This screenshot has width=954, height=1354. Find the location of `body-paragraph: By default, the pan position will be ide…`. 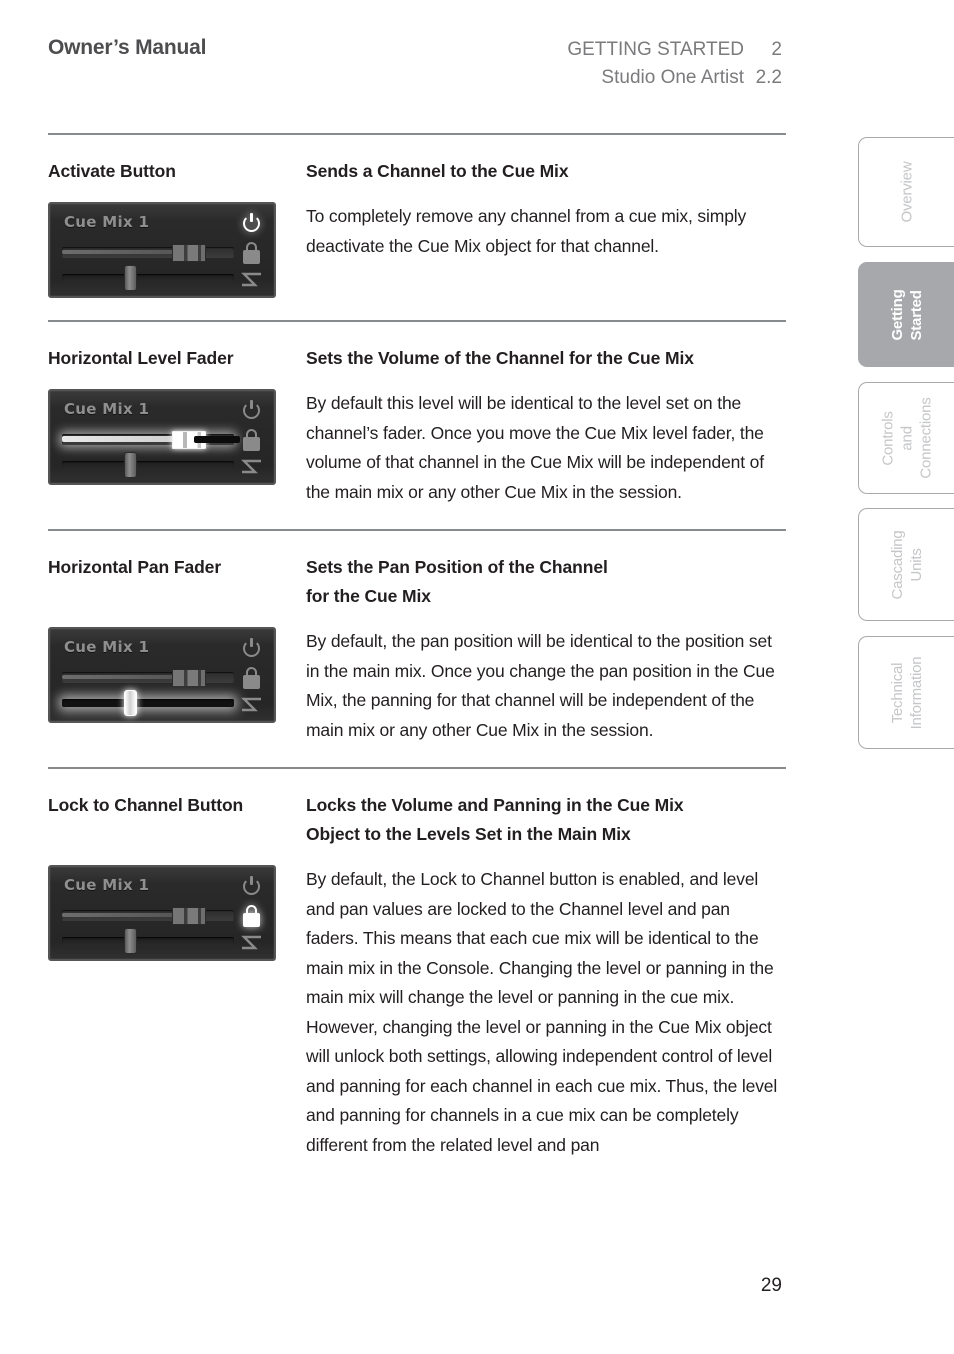

body-paragraph: By default, the pan position will be ide… is located at coordinates (540, 685).